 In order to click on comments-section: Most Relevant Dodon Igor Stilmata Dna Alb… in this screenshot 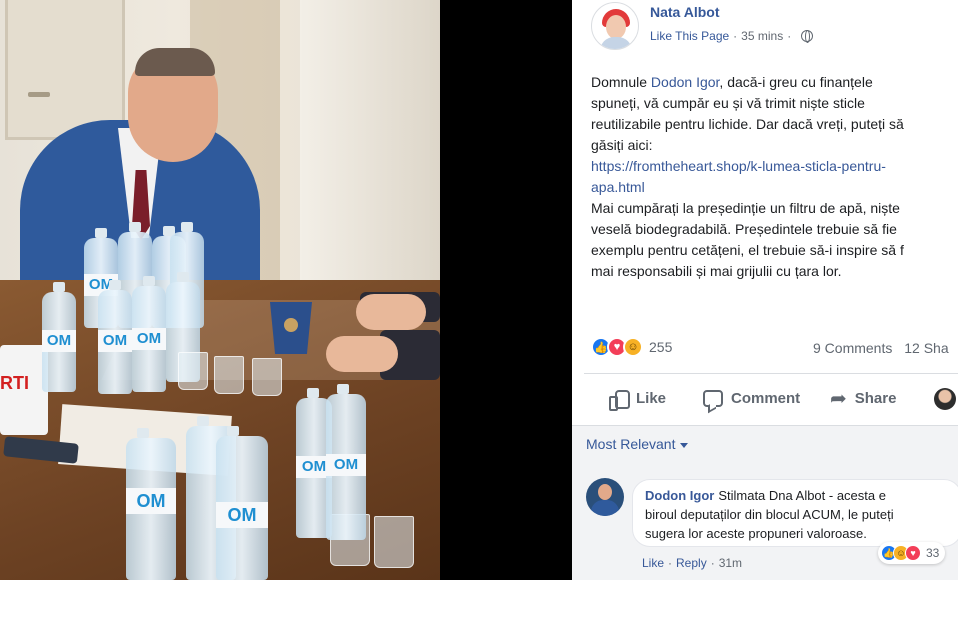, I will do `click(765, 502)`.